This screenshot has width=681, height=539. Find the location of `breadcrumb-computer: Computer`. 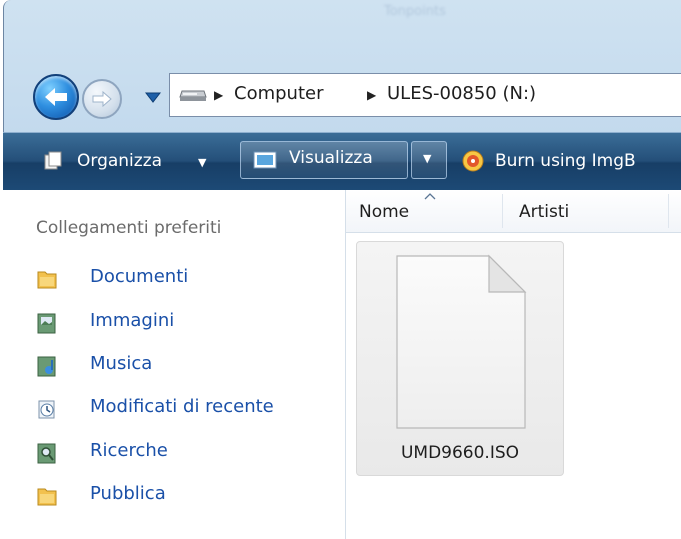

breadcrumb-computer: Computer is located at coordinates (278, 93).